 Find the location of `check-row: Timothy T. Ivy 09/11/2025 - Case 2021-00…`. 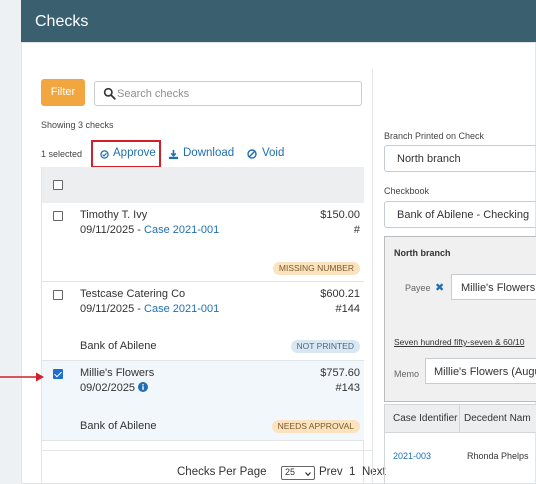

check-row: Timothy T. Ivy 09/11/2025 - Case 2021-00… is located at coordinates (203, 242).